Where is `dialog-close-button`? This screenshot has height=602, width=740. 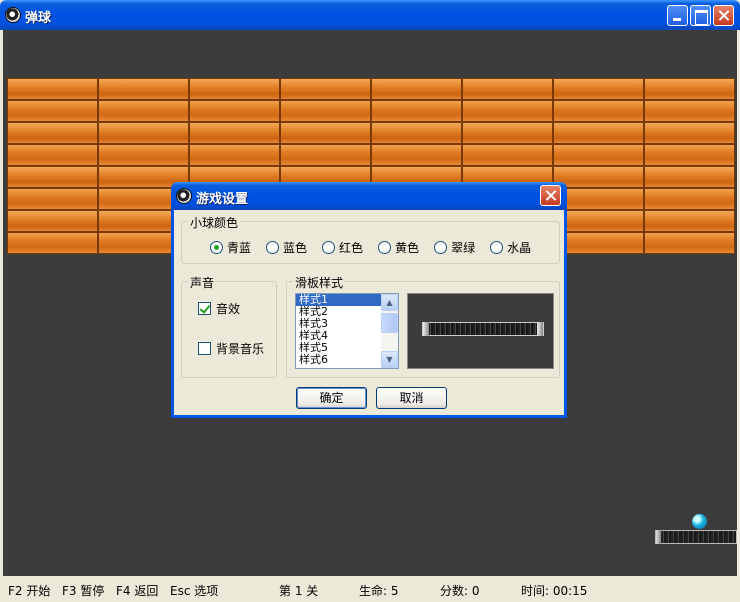
dialog-close-button is located at coordinates (550, 195).